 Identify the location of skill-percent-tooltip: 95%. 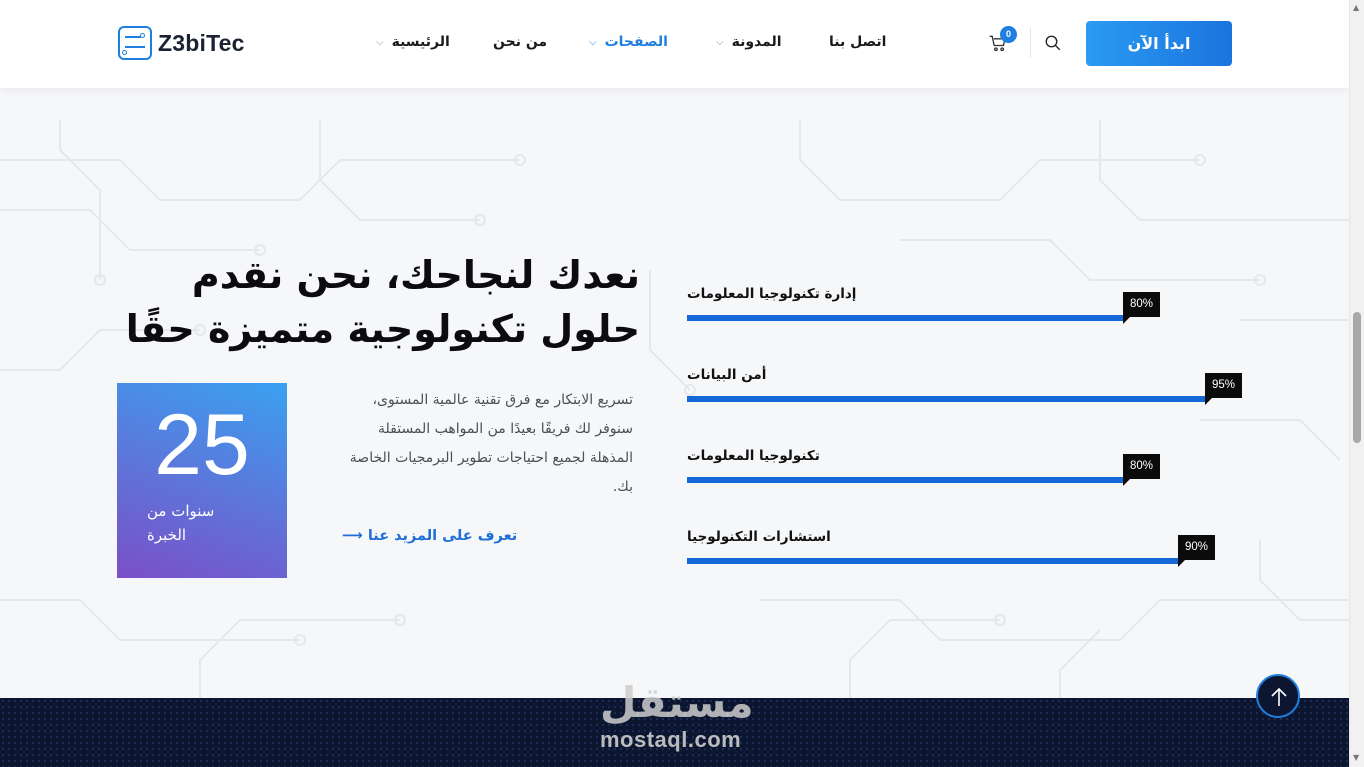
(1224, 389).